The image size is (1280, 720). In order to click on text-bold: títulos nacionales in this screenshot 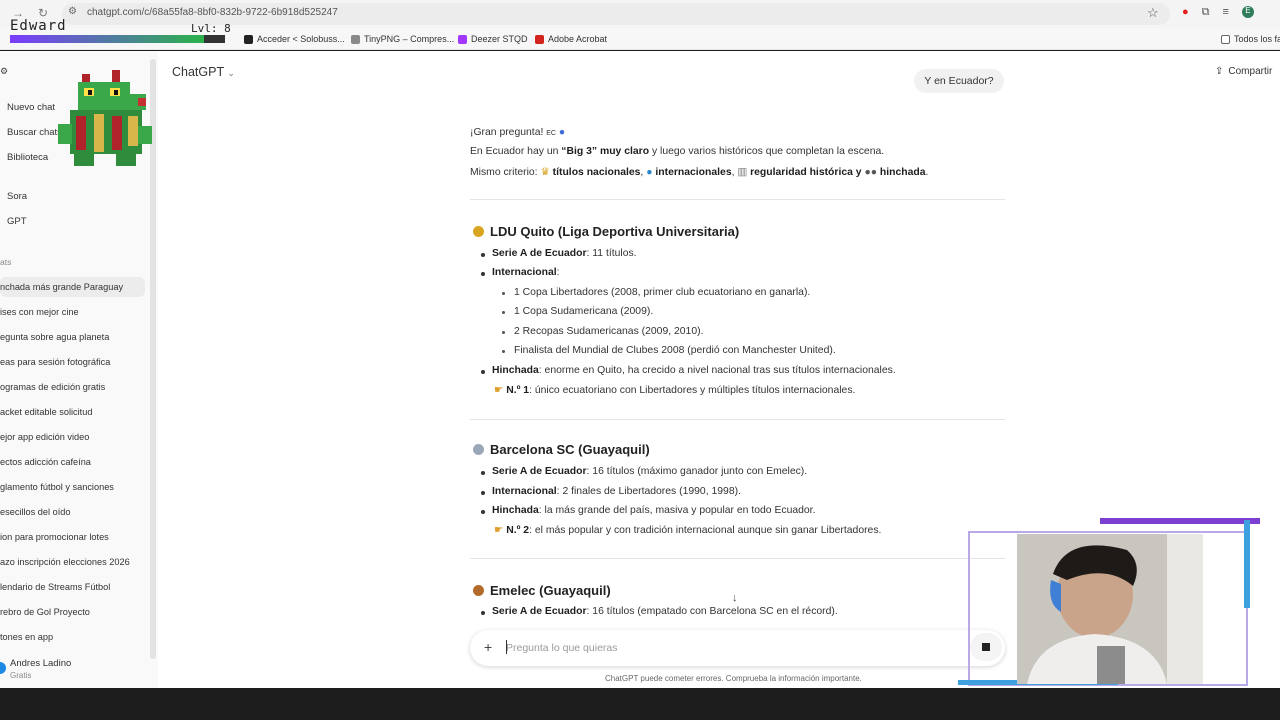, I will do `click(596, 172)`.